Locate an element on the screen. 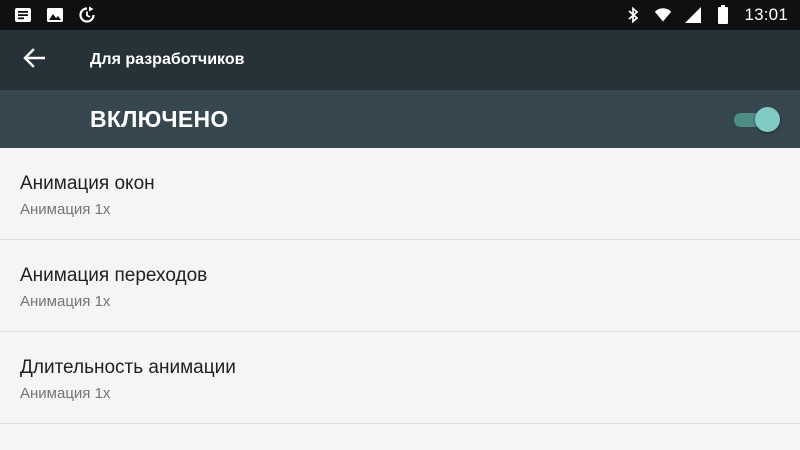 Image resolution: width=800 pixels, height=450 pixels. clock: 13:01 is located at coordinates (766, 14).